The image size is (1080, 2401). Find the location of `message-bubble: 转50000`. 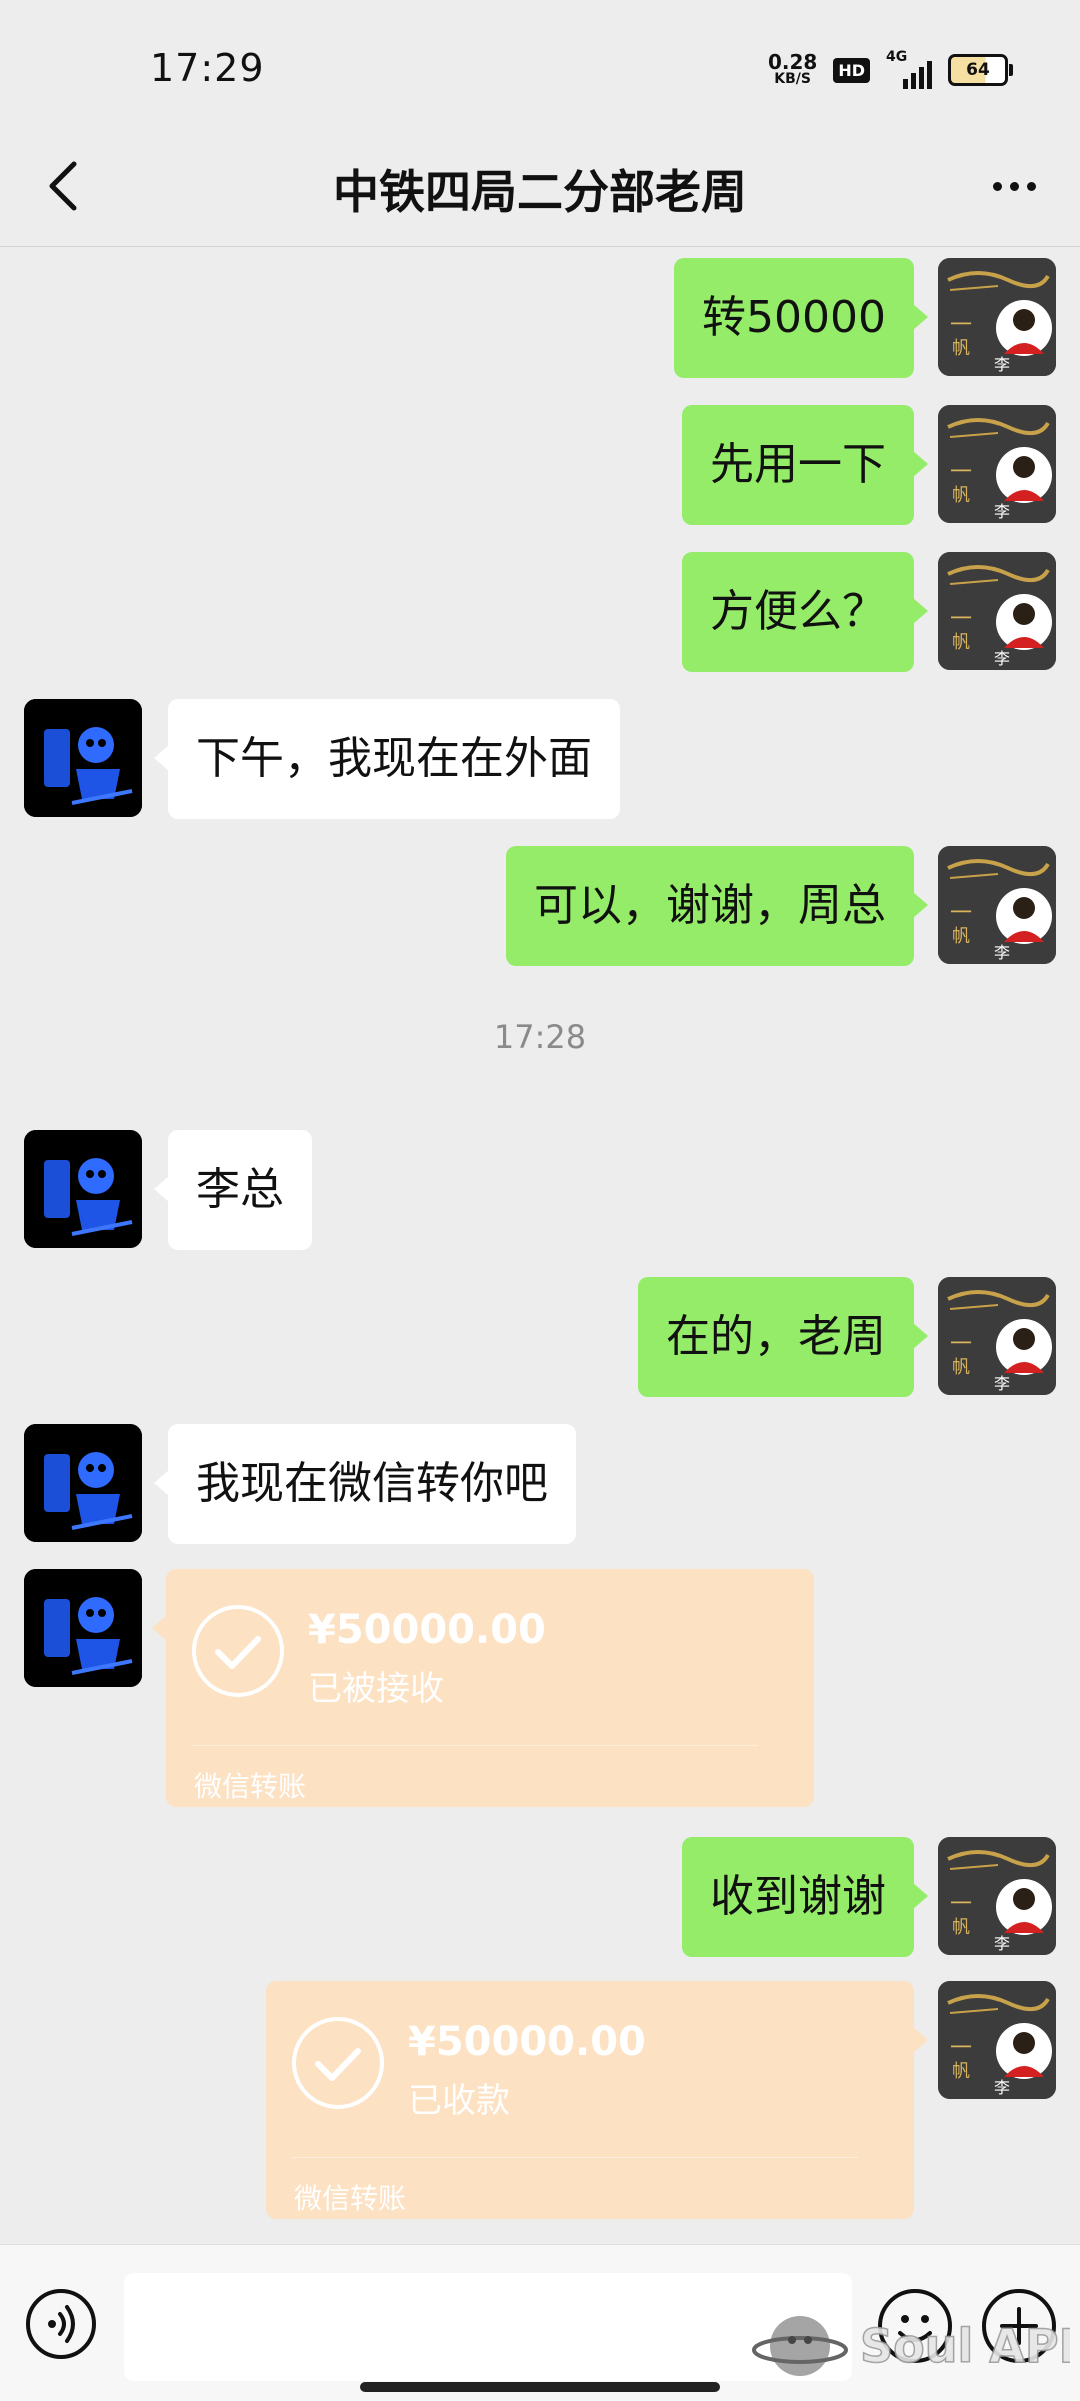

message-bubble: 转50000 is located at coordinates (801, 318).